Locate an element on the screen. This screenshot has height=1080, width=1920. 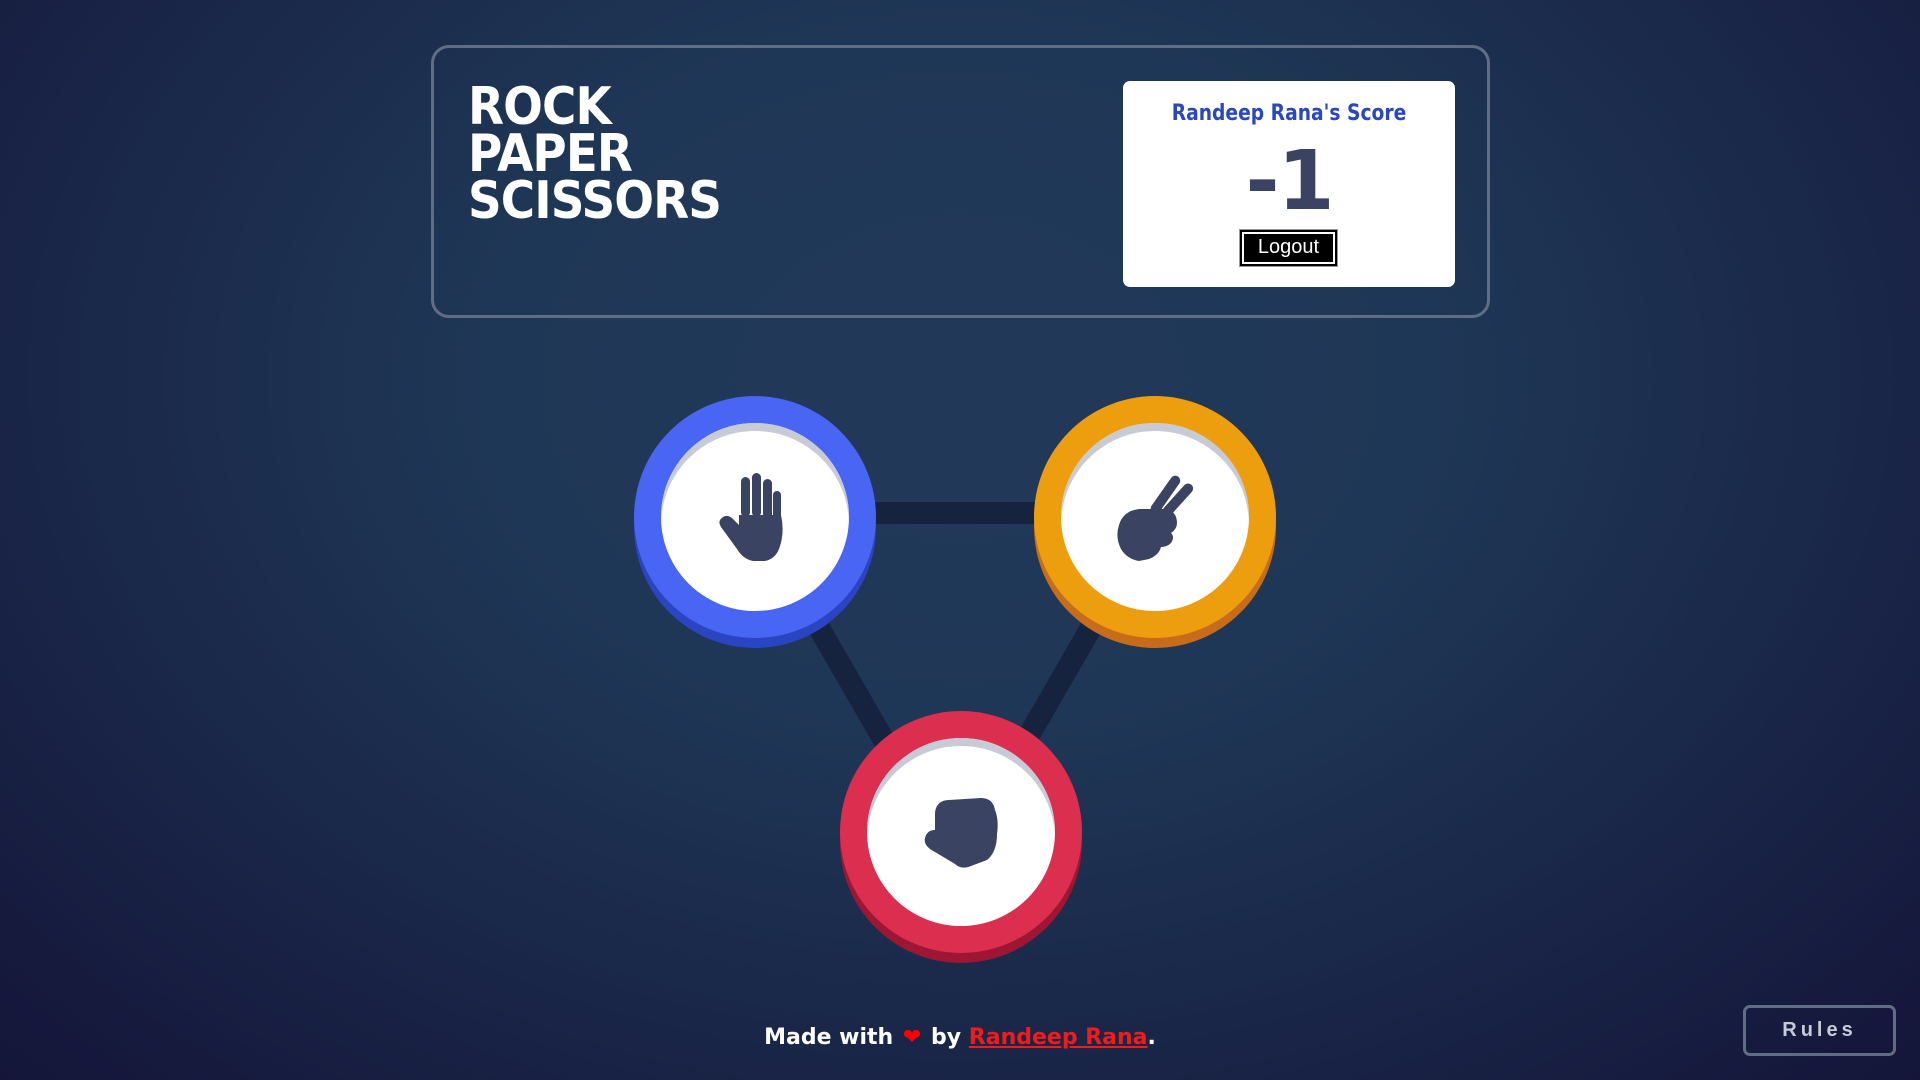
author-link: Randeep Rana is located at coordinates (1058, 1037).